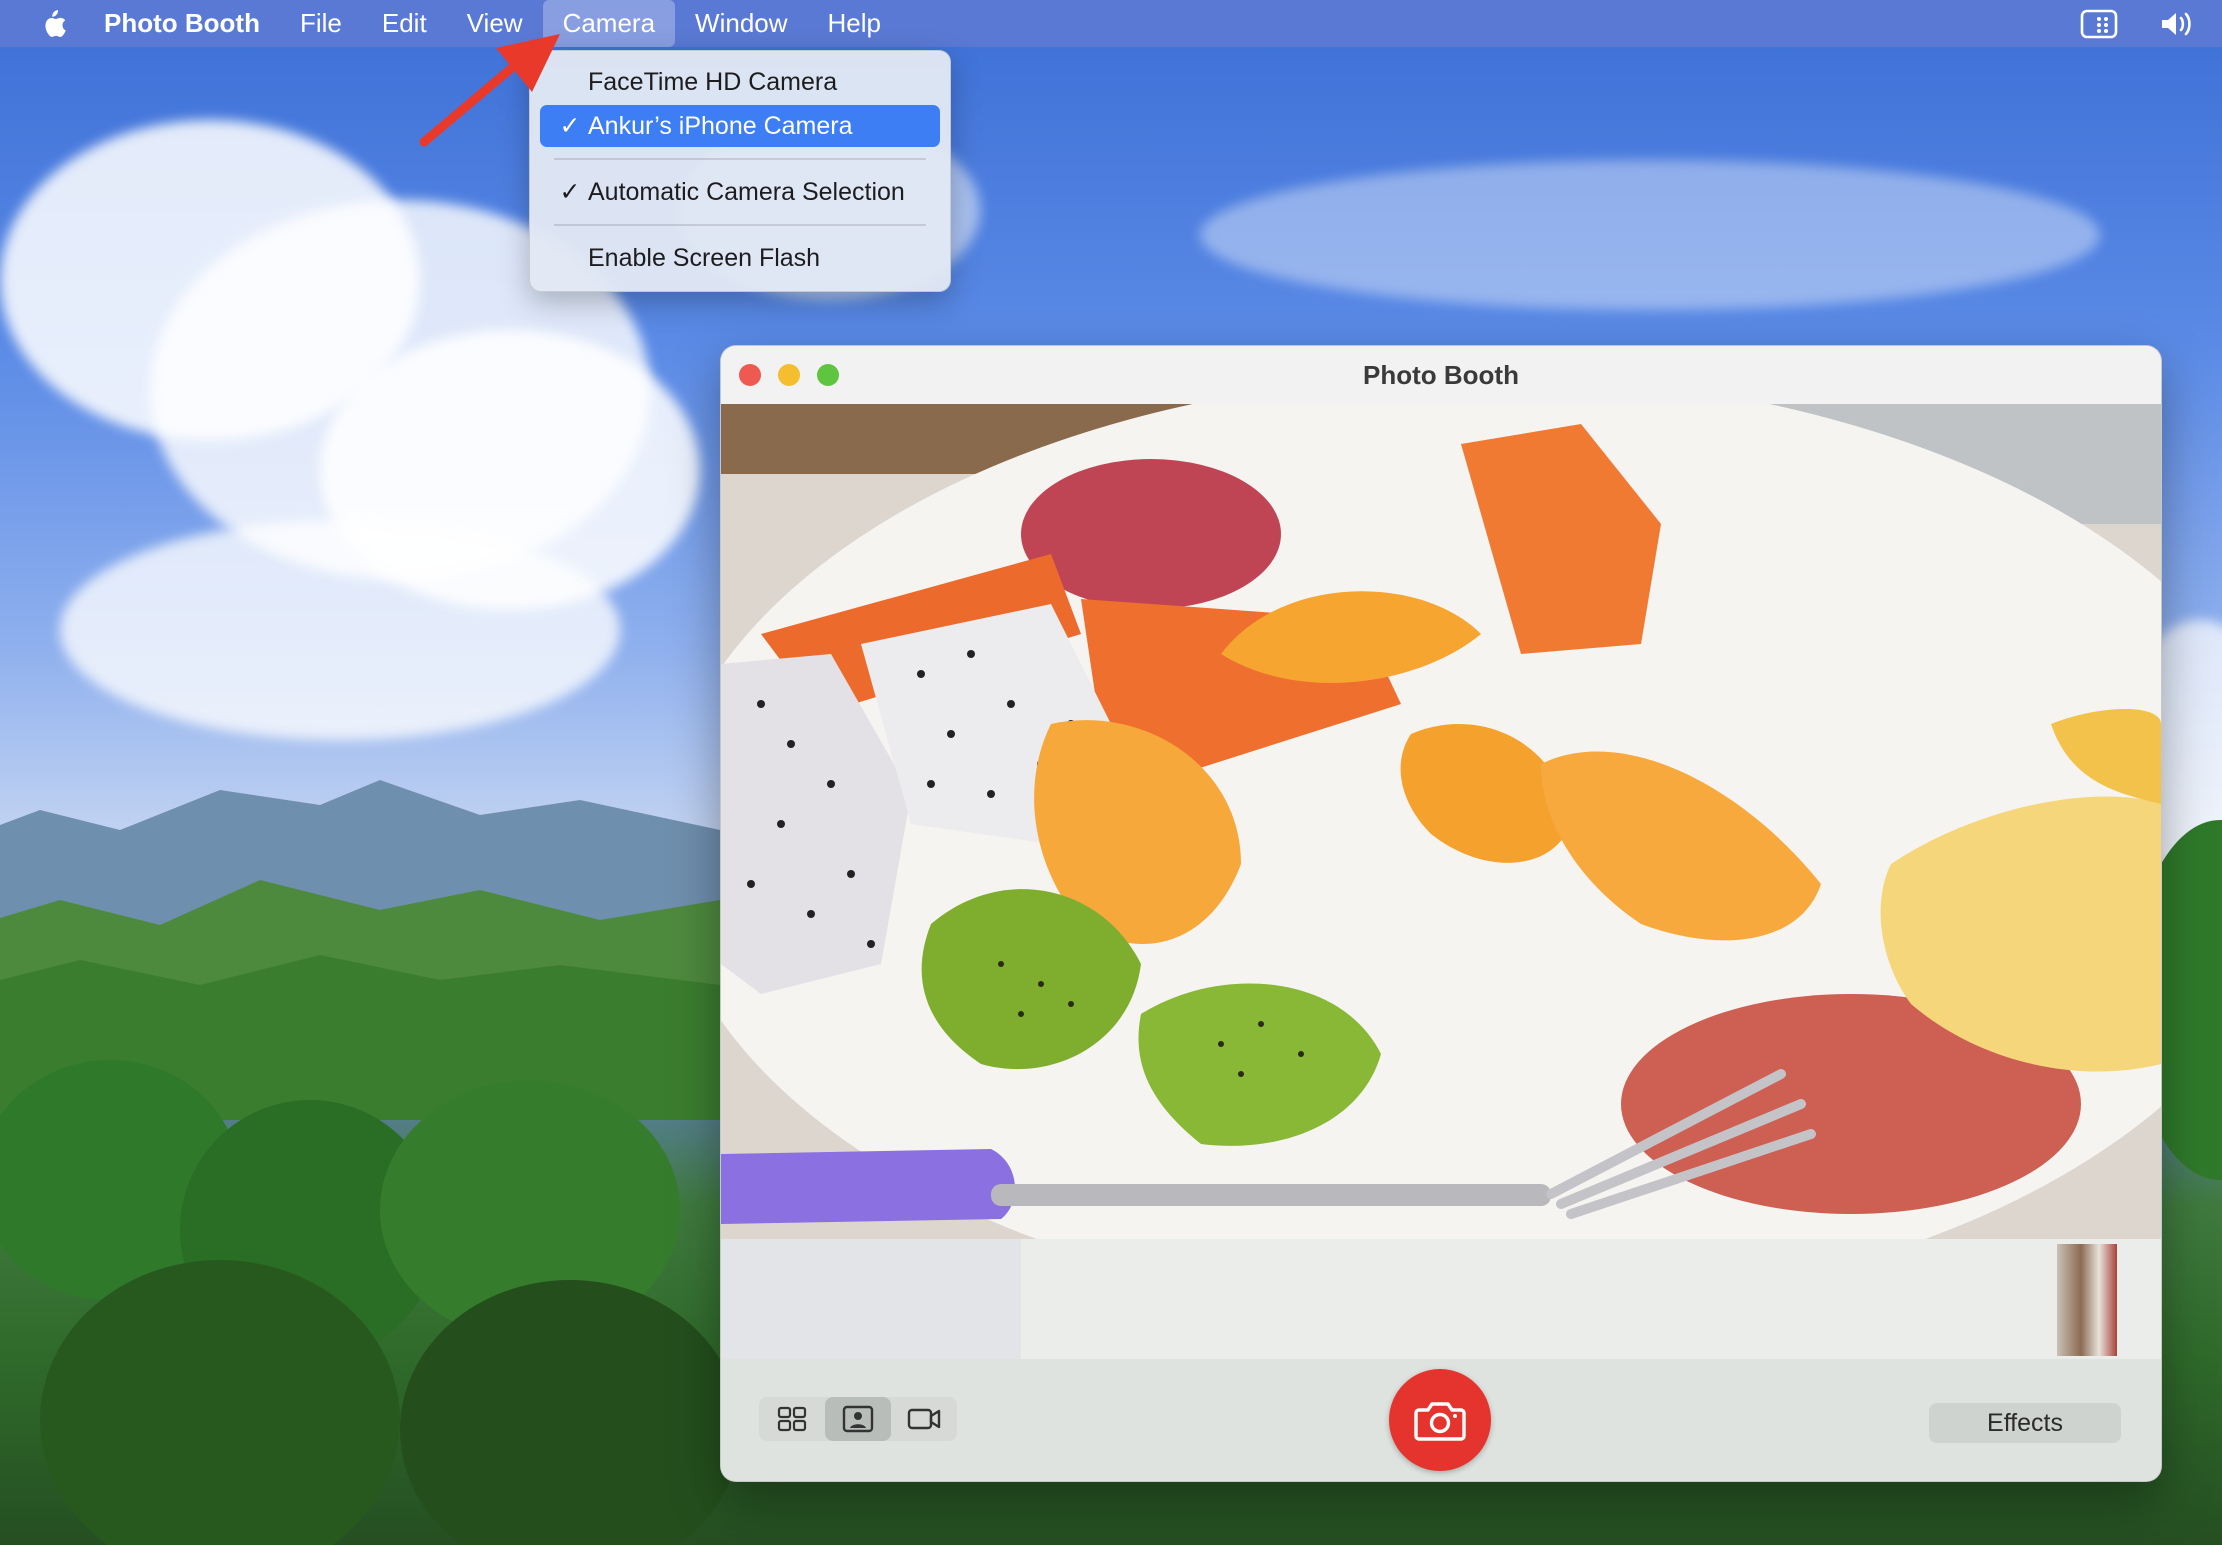 The image size is (2222, 1545). What do you see at coordinates (321, 23) in the screenshot?
I see `menu-file: File` at bounding box center [321, 23].